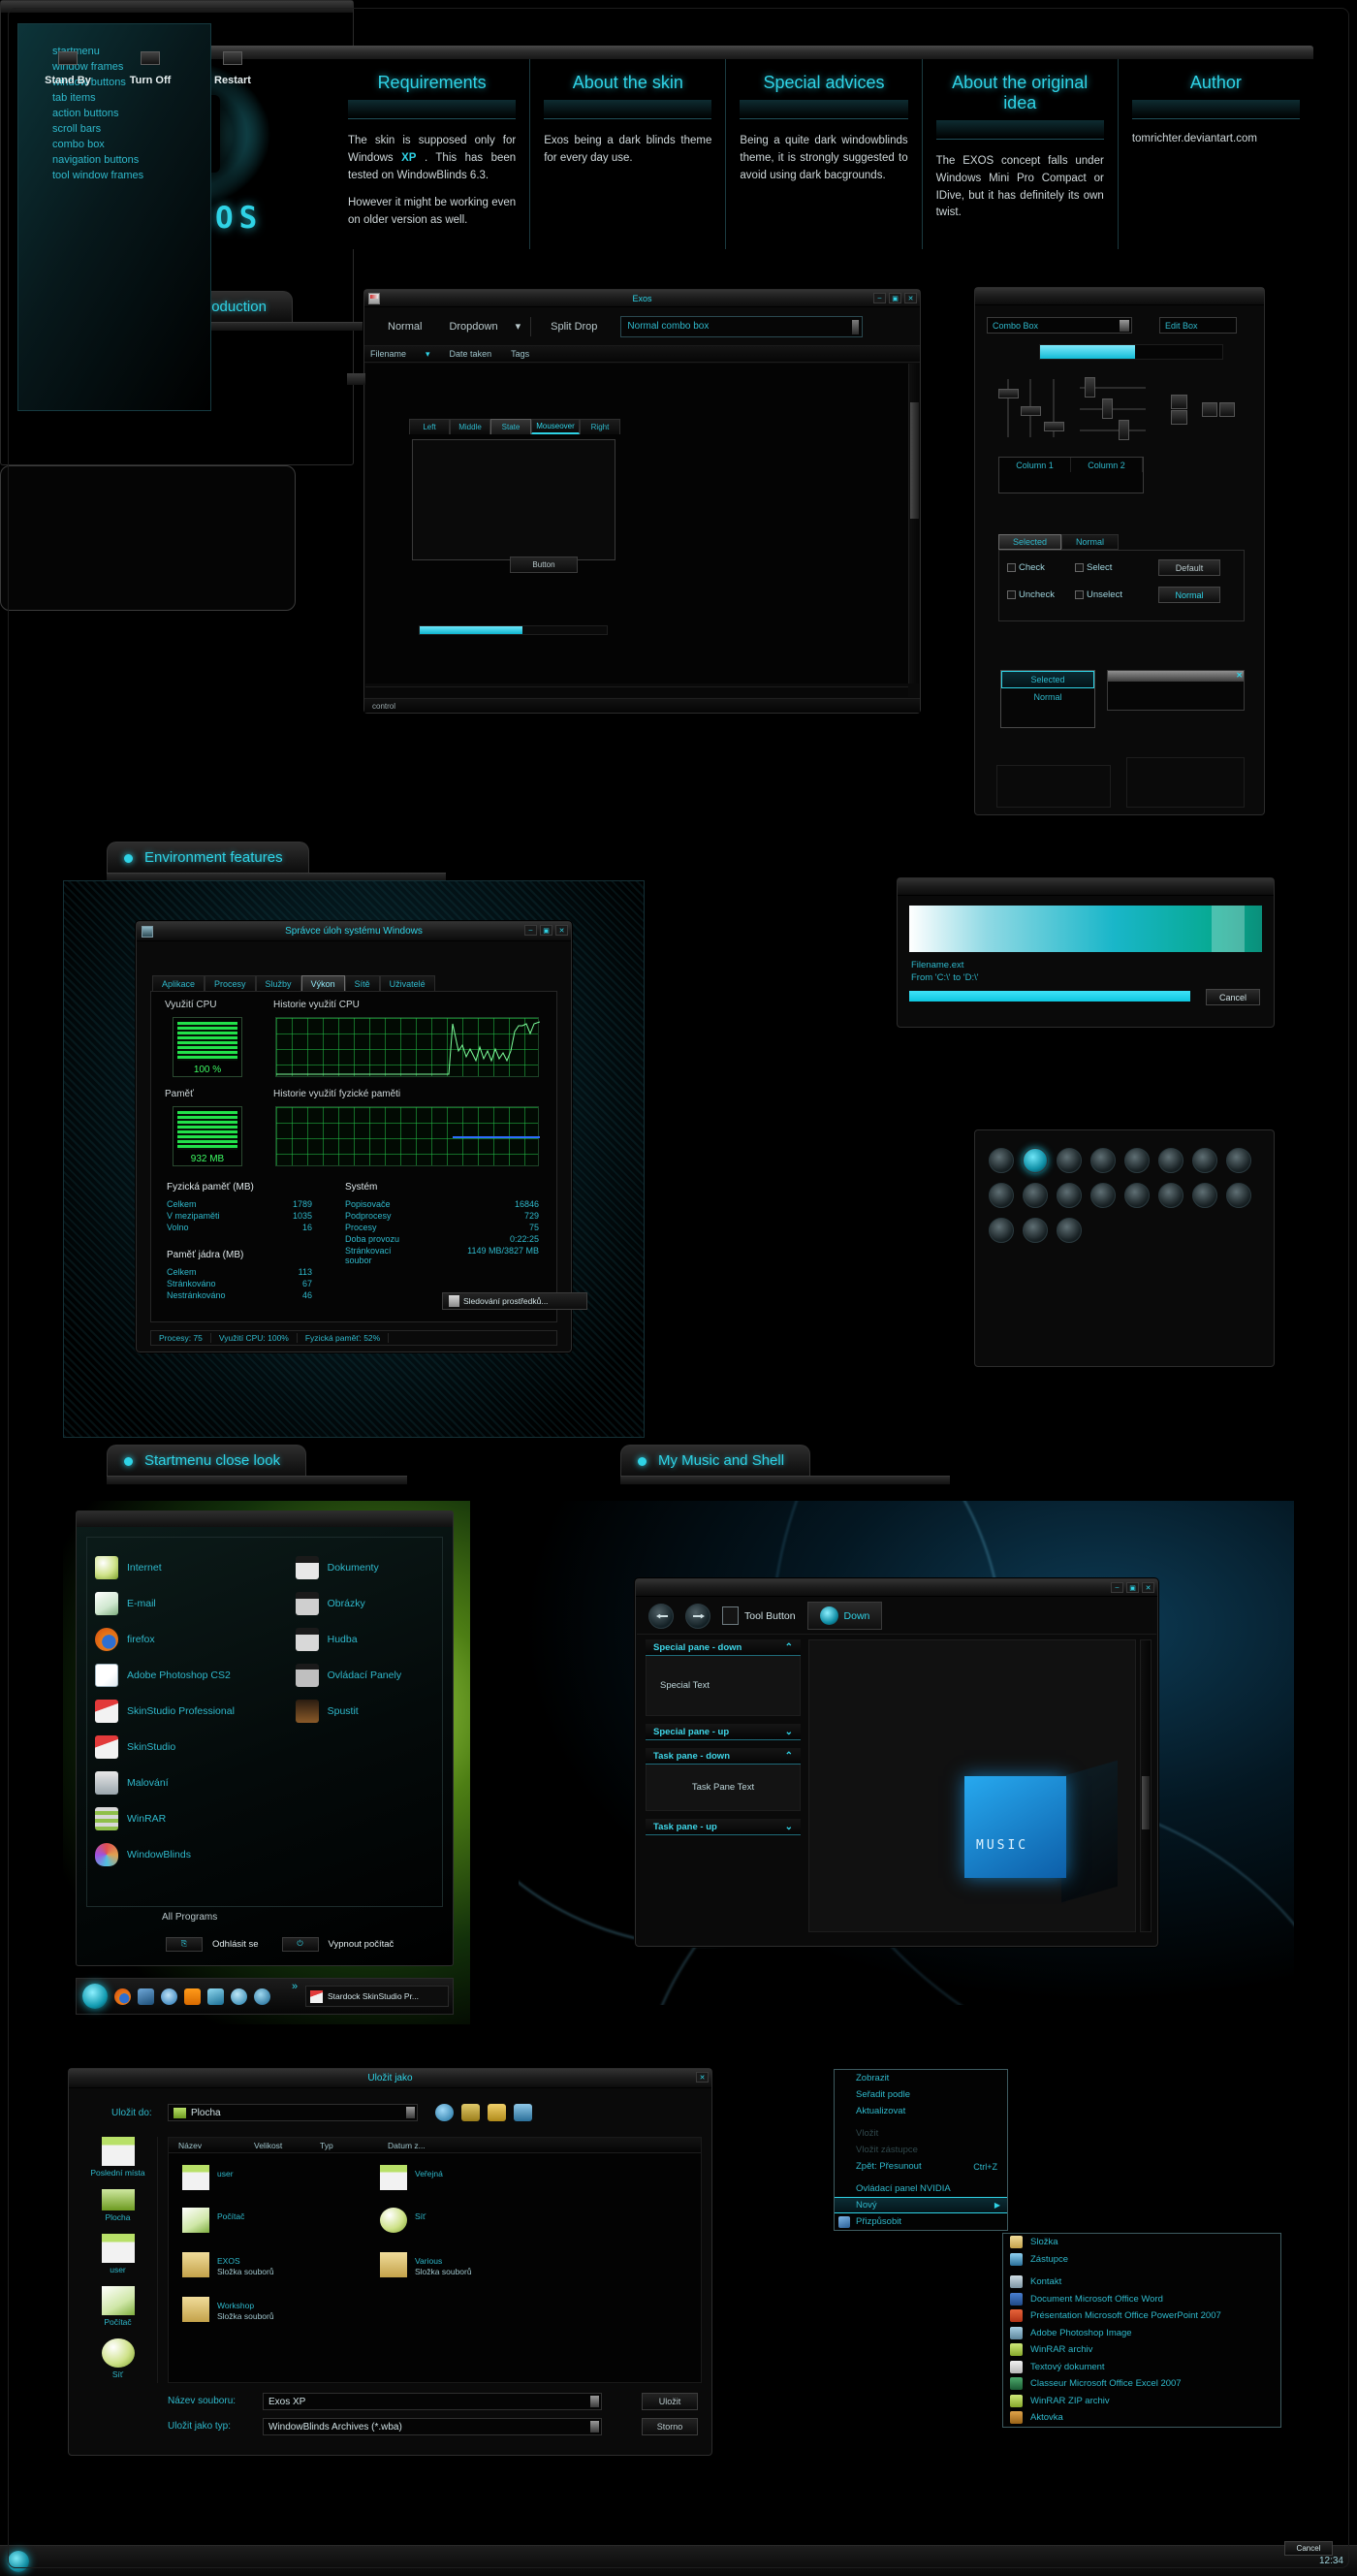 The width and height of the screenshot is (1357, 2576). Describe the element at coordinates (361, 1945) in the screenshot. I see `shutdown-label: Vypnout počítač` at that location.